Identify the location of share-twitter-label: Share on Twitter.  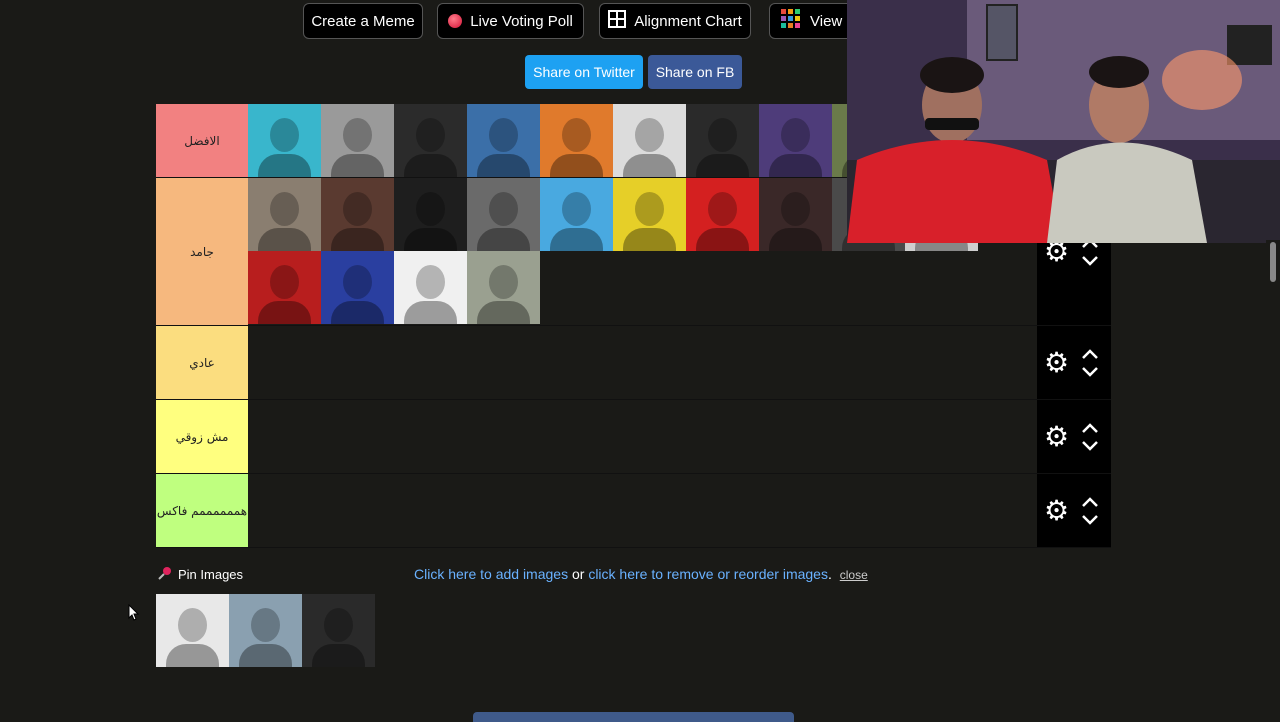
(584, 72).